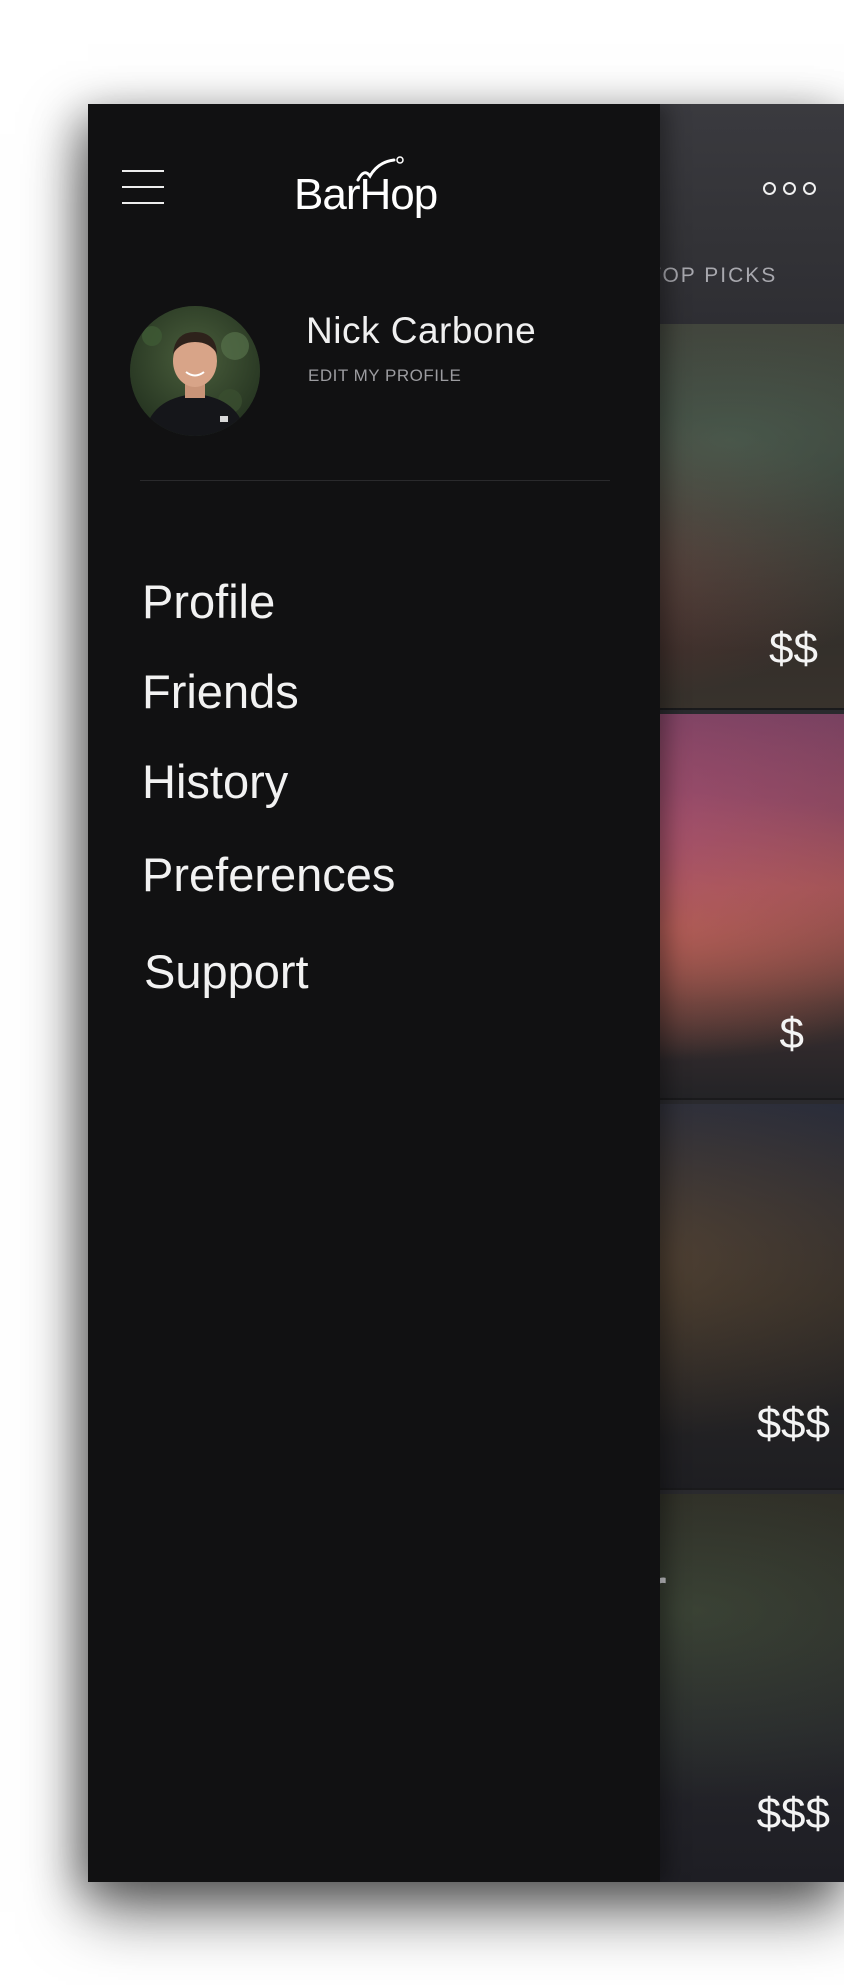 The width and height of the screenshot is (844, 1985). Describe the element at coordinates (421, 330) in the screenshot. I see `user-name: Nick Carbone` at that location.